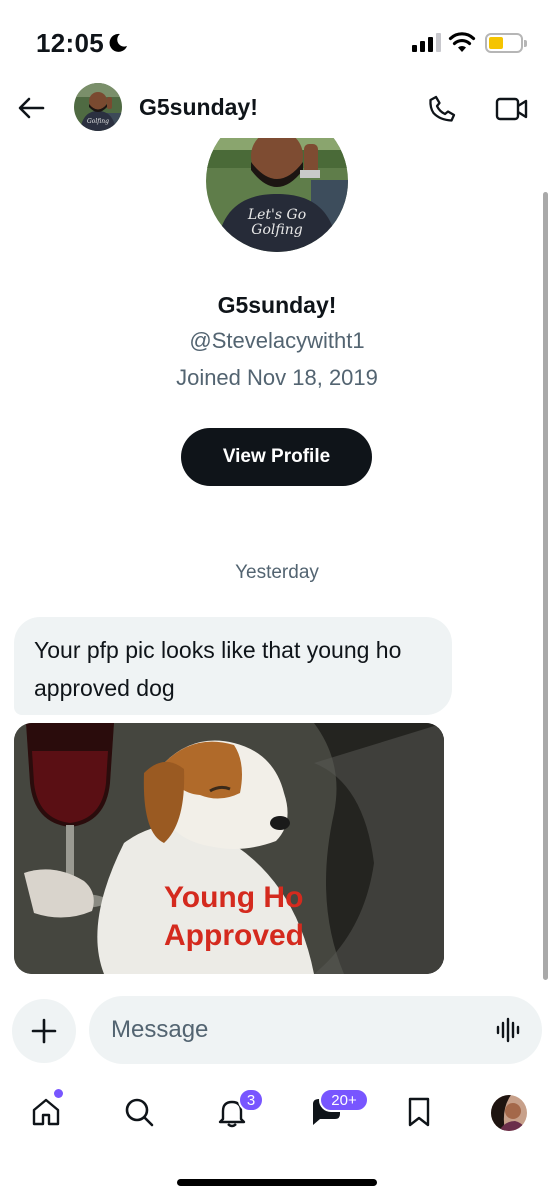 The height and width of the screenshot is (1199, 554). I want to click on video-call-button, so click(512, 109).